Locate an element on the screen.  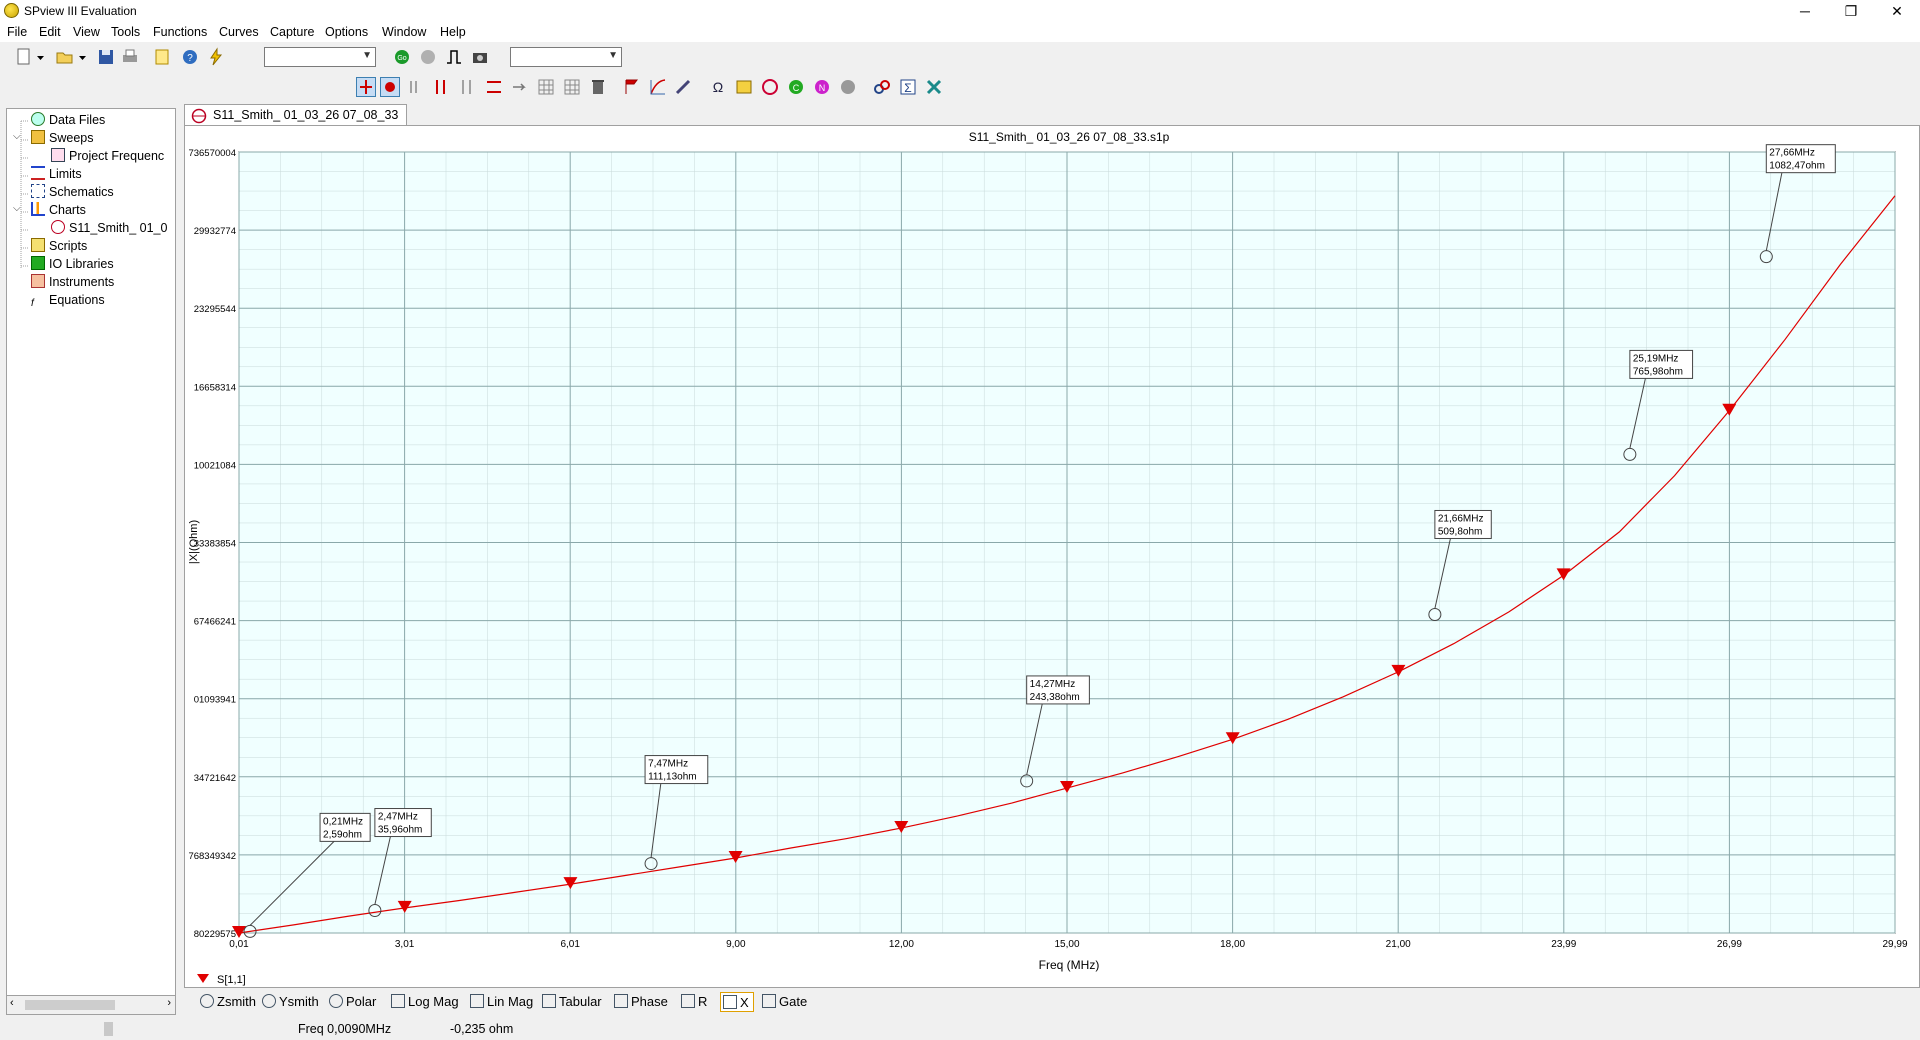
instrument-combo: ▼ is located at coordinates (320, 57).